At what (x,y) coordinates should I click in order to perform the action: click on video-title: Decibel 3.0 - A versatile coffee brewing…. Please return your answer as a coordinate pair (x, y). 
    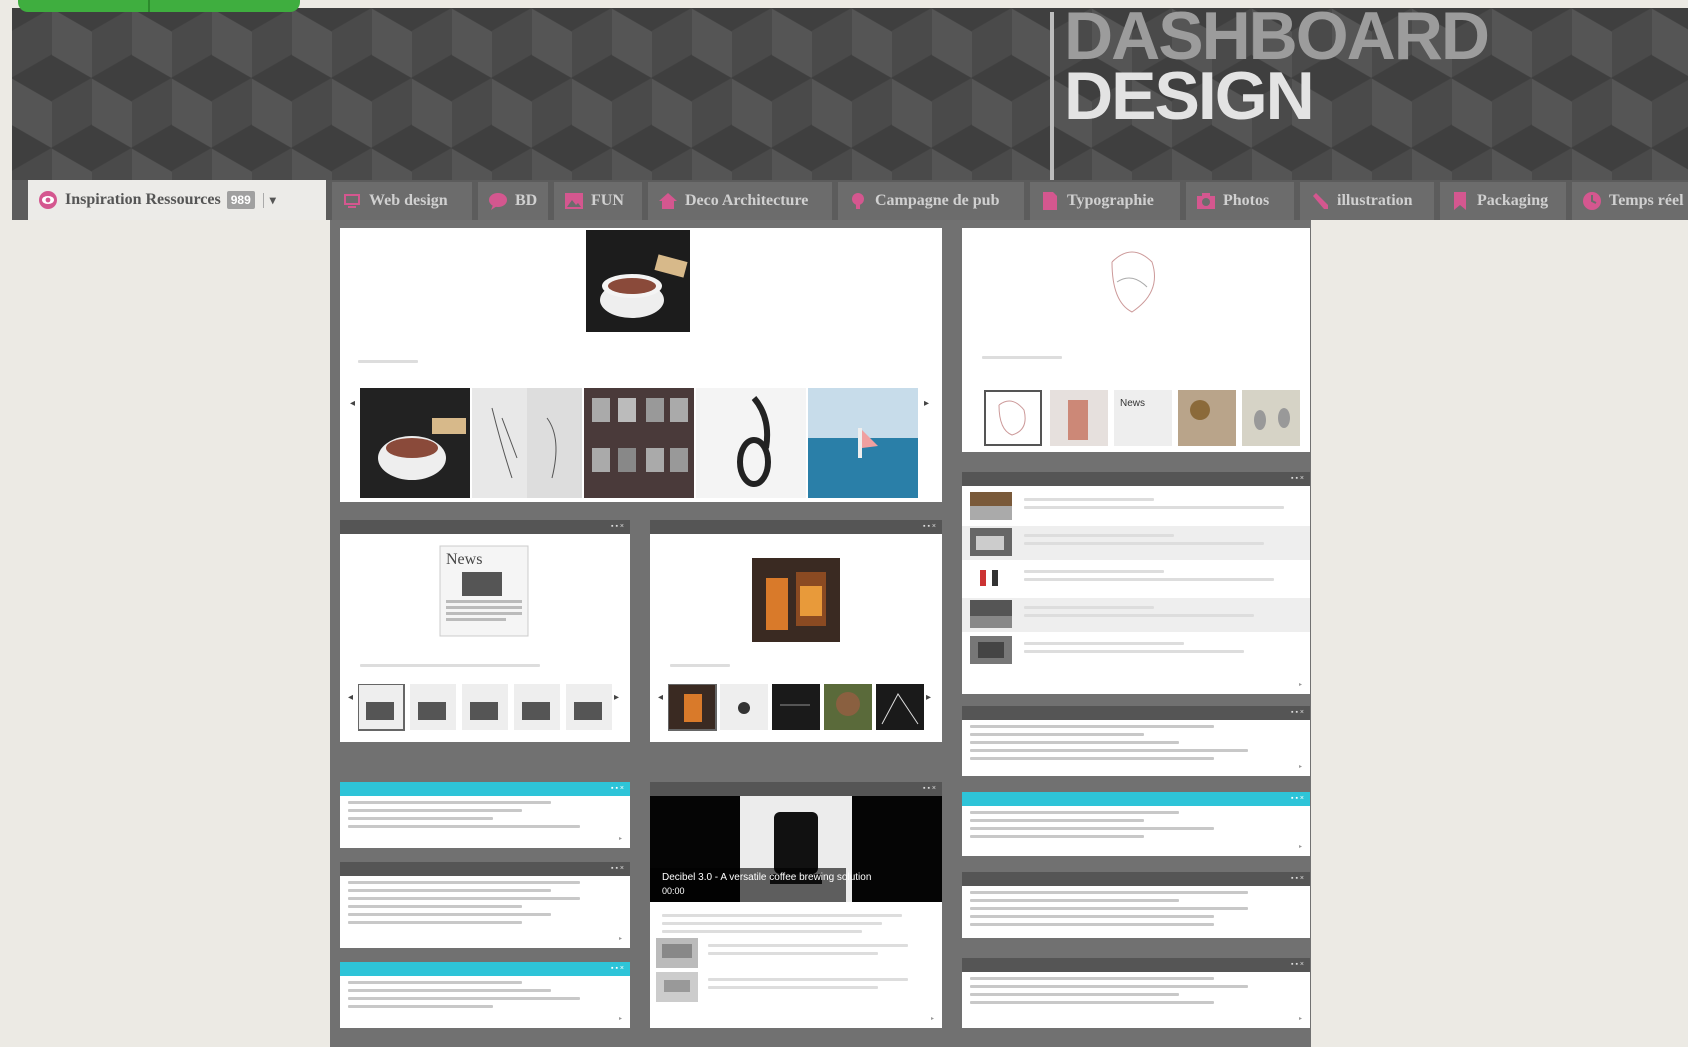
    Looking at the image, I should click on (766, 877).